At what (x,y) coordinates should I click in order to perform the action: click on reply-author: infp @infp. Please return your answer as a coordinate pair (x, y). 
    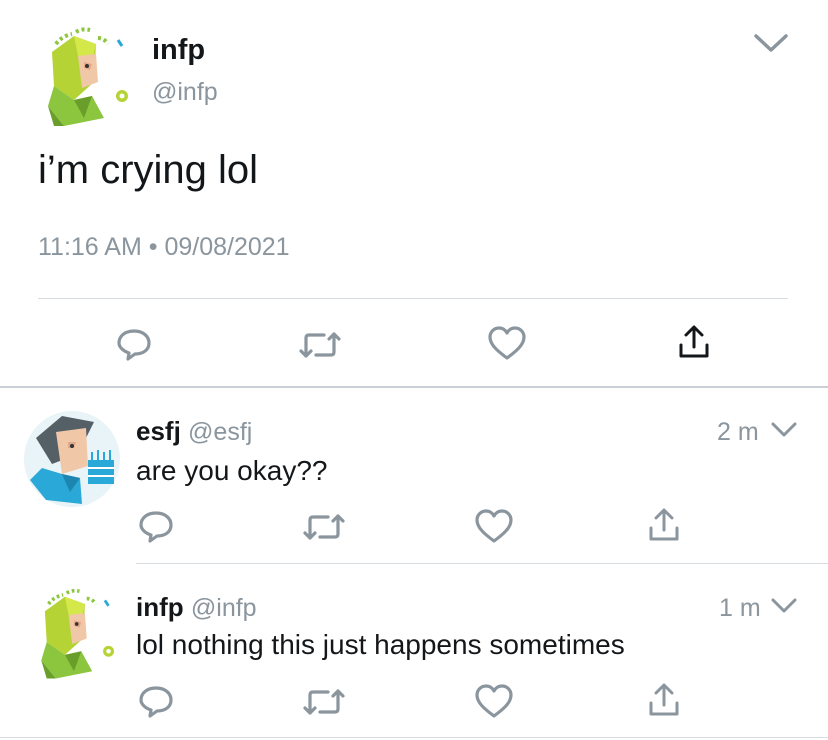
    Looking at the image, I should click on (196, 607).